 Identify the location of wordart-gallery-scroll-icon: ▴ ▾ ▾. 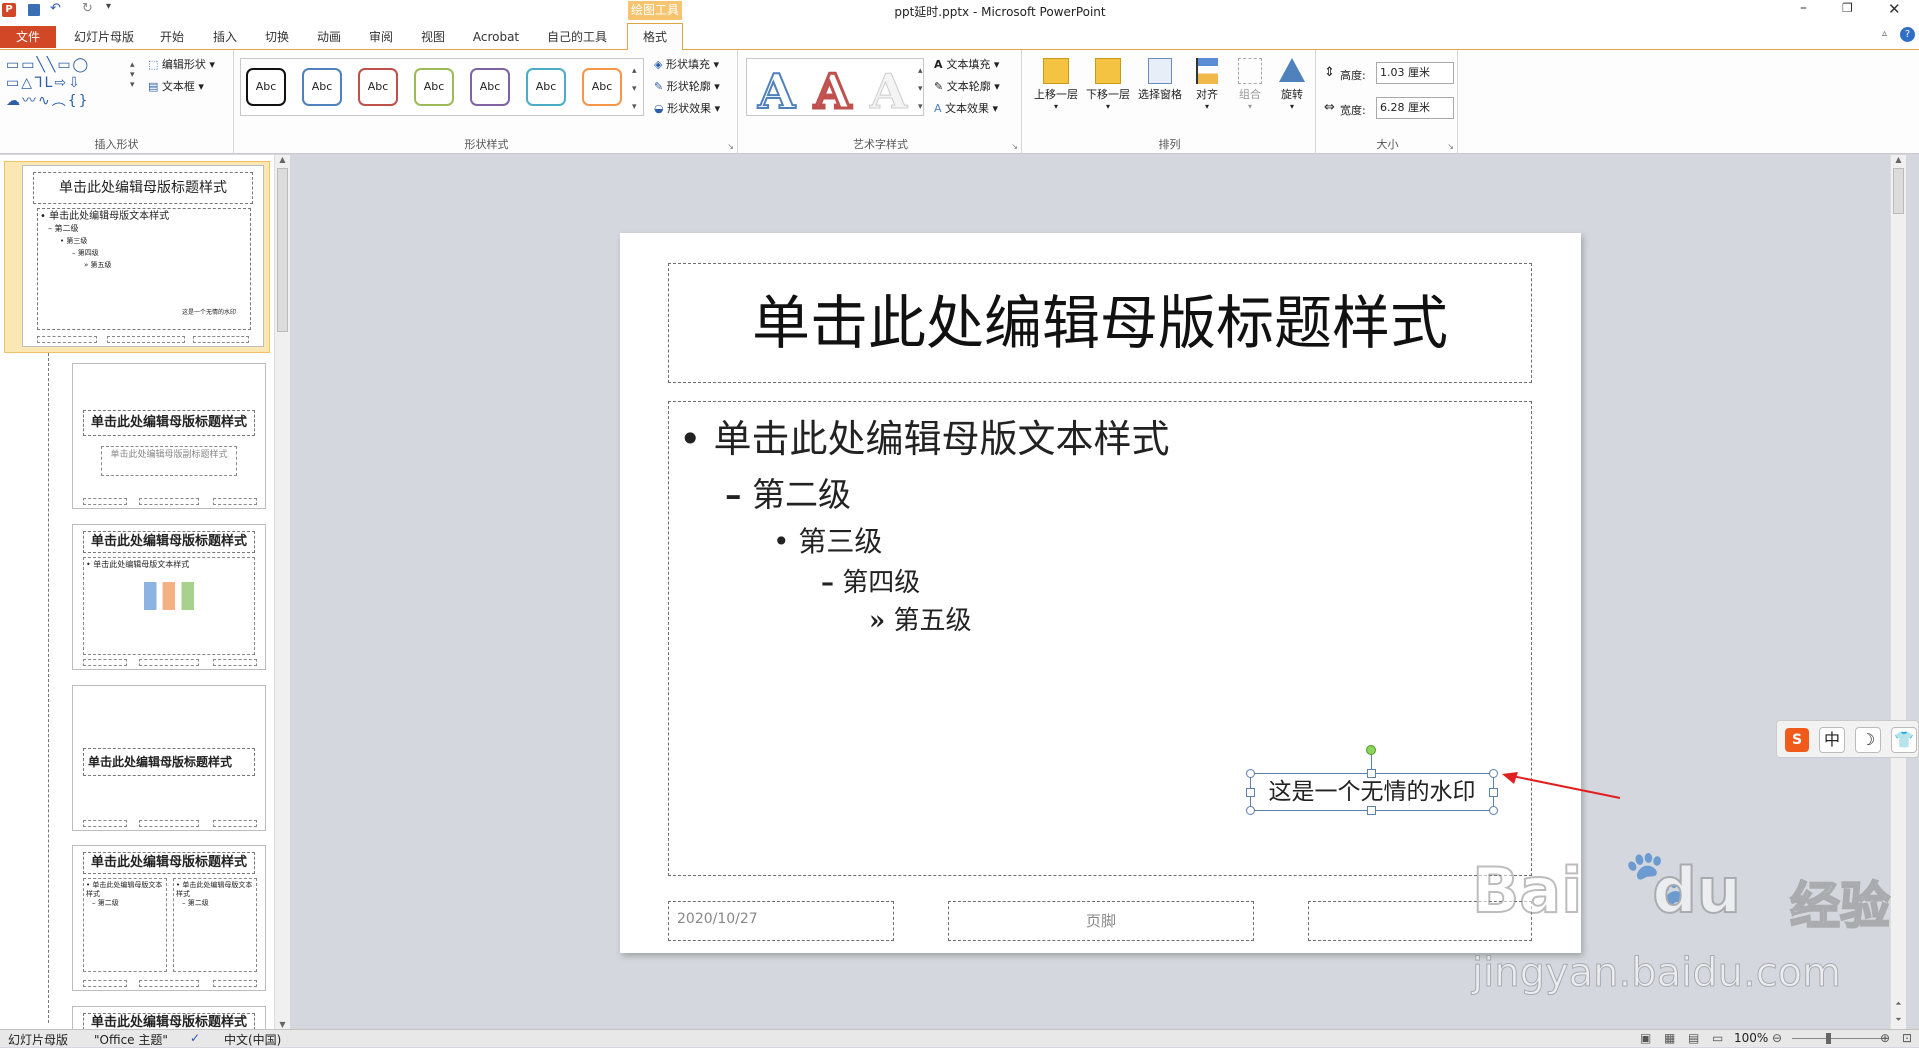
(920, 89).